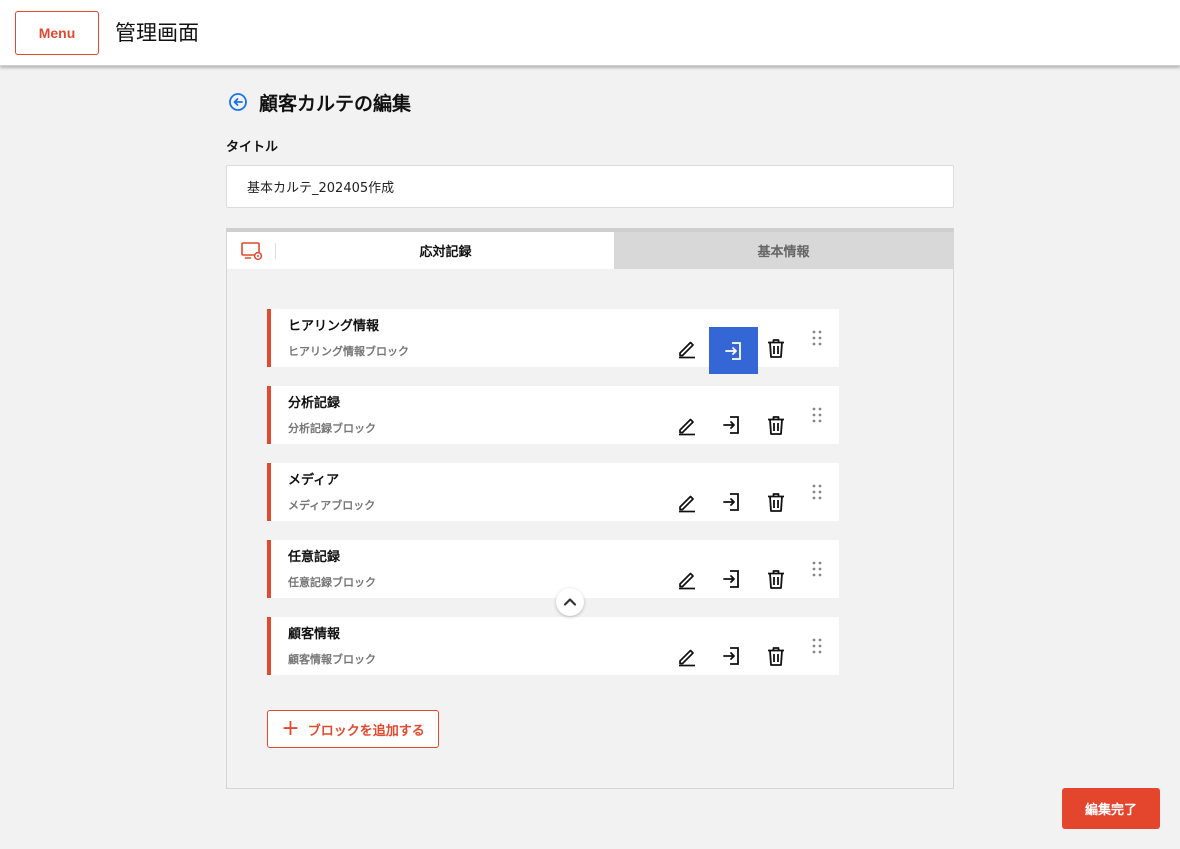 This screenshot has height=849, width=1180. Describe the element at coordinates (332, 428) in the screenshot. I see `block-subtitle: 分析記録ブロック` at that location.